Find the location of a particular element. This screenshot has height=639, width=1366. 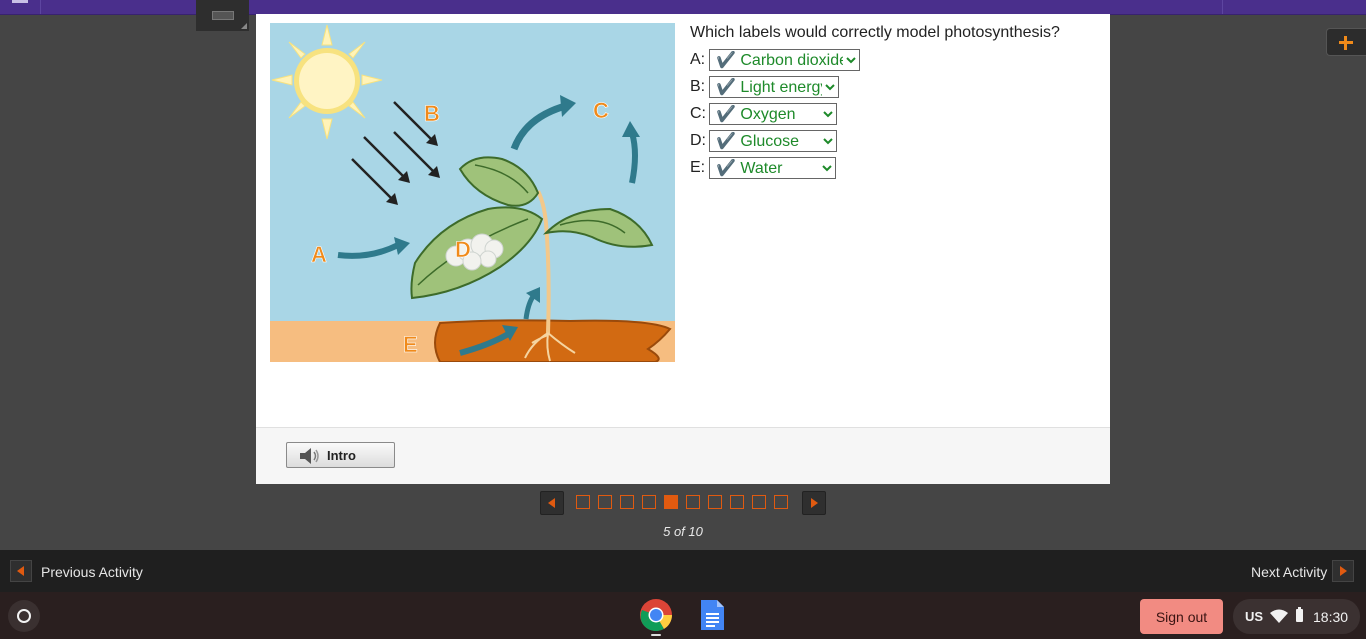

answer-select-c: ✔️ Oxygen is located at coordinates (773, 114).